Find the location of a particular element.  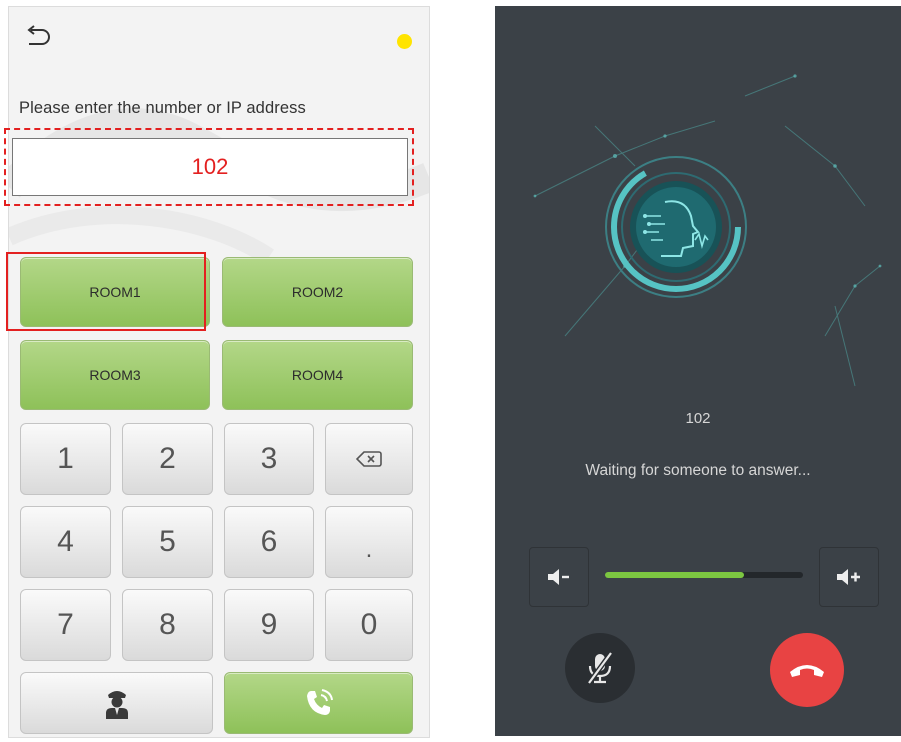

mic-mute-icon is located at coordinates (600, 668).